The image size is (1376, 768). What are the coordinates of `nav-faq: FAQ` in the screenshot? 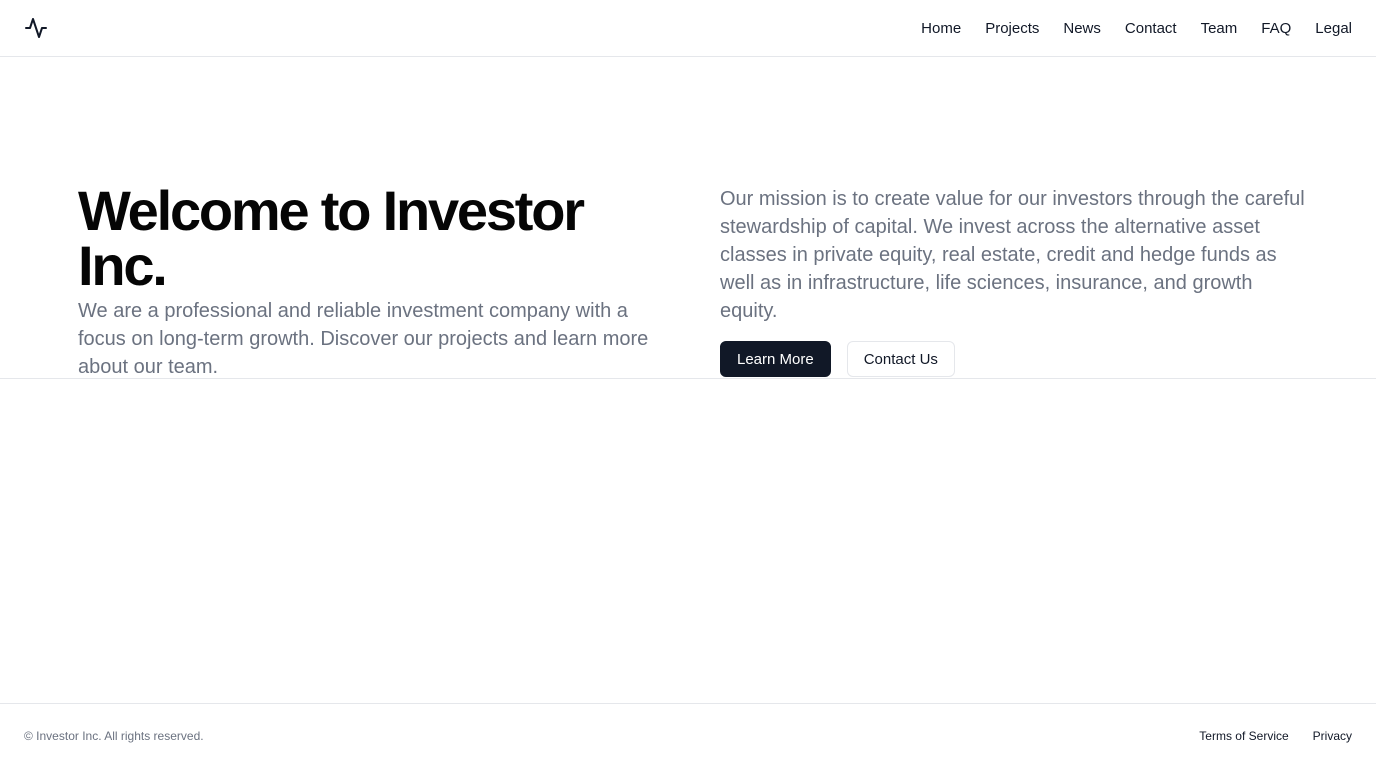 It's located at (1276, 28).